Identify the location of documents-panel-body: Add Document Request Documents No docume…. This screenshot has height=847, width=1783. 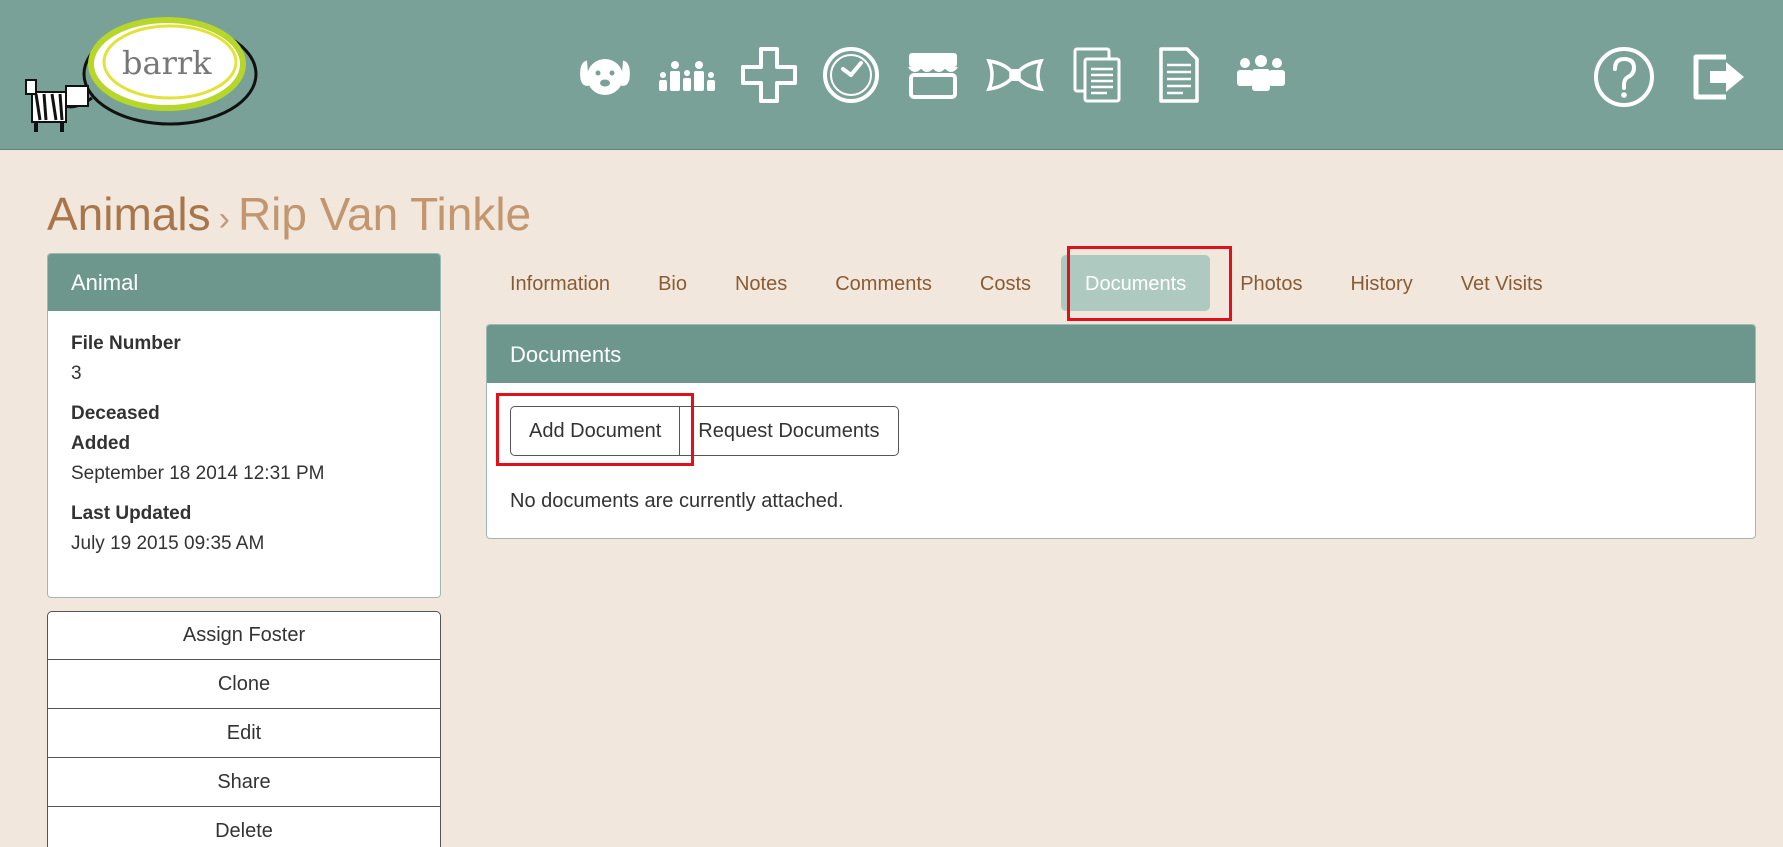
(1121, 459).